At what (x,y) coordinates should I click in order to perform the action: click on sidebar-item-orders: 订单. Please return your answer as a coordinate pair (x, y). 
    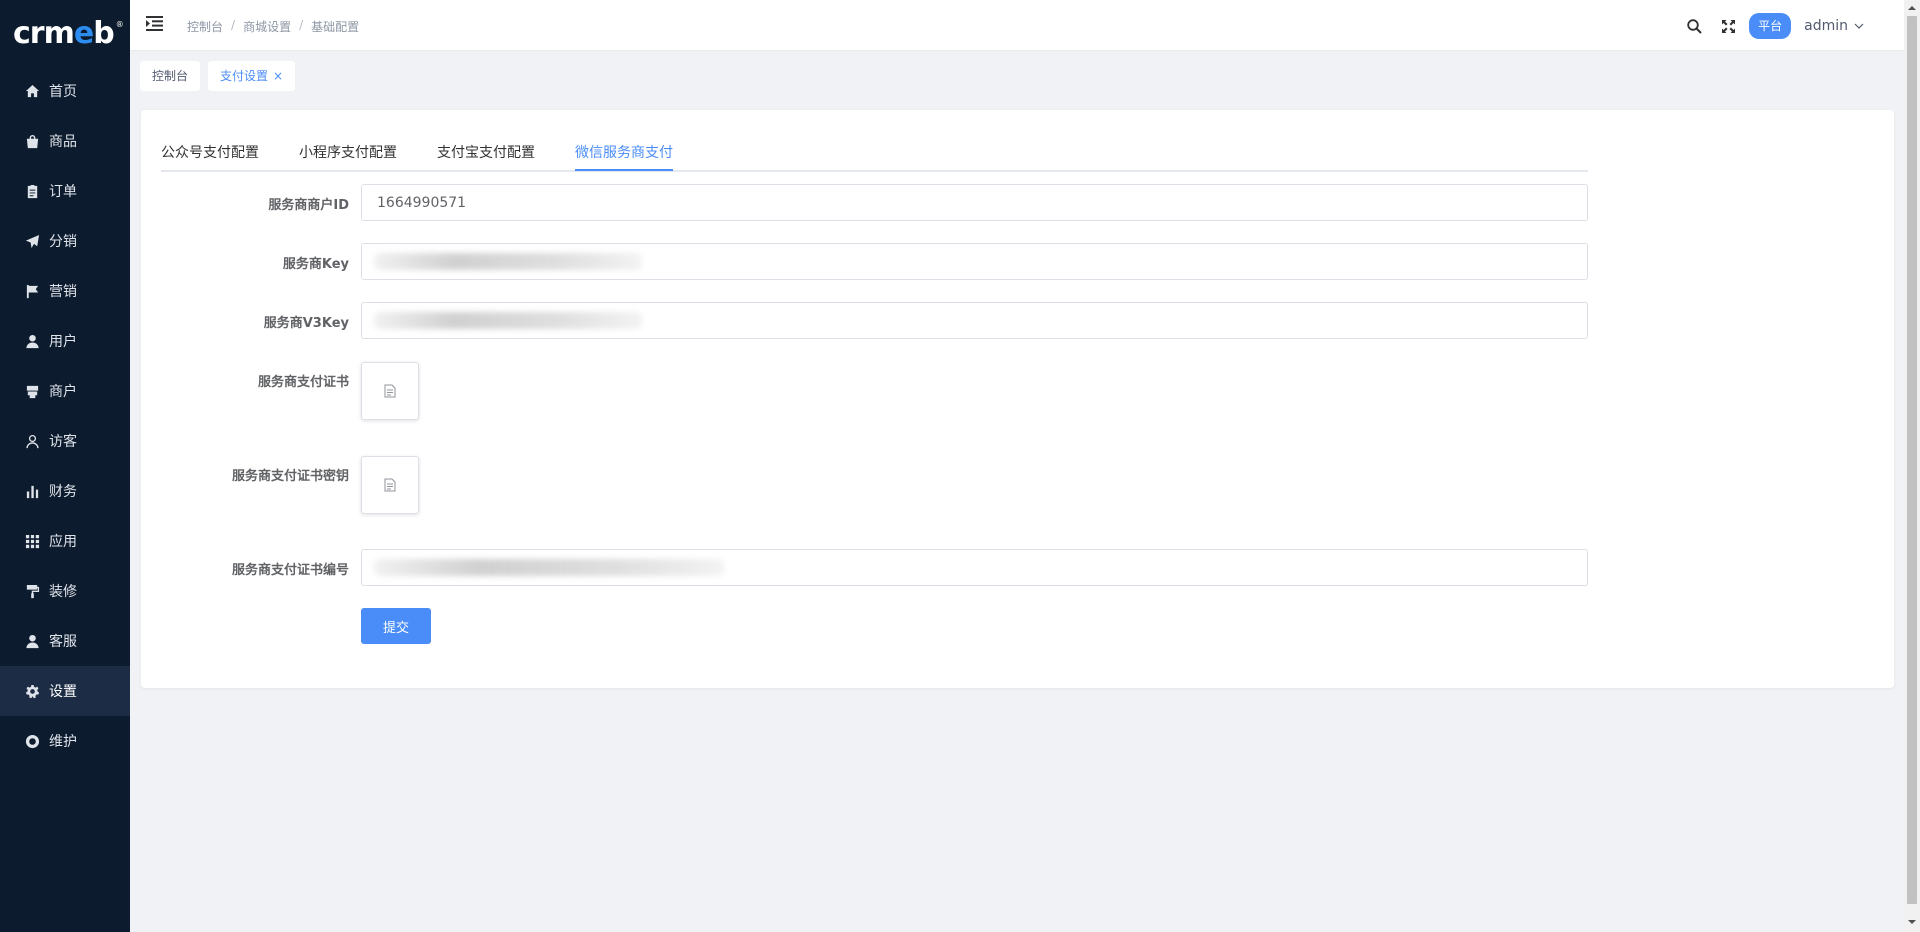
    Looking at the image, I should click on (65, 191).